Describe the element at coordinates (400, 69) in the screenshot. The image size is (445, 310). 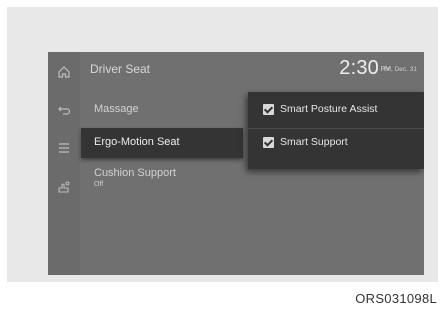
I see `clock-date: Fri, Dec. 31` at that location.